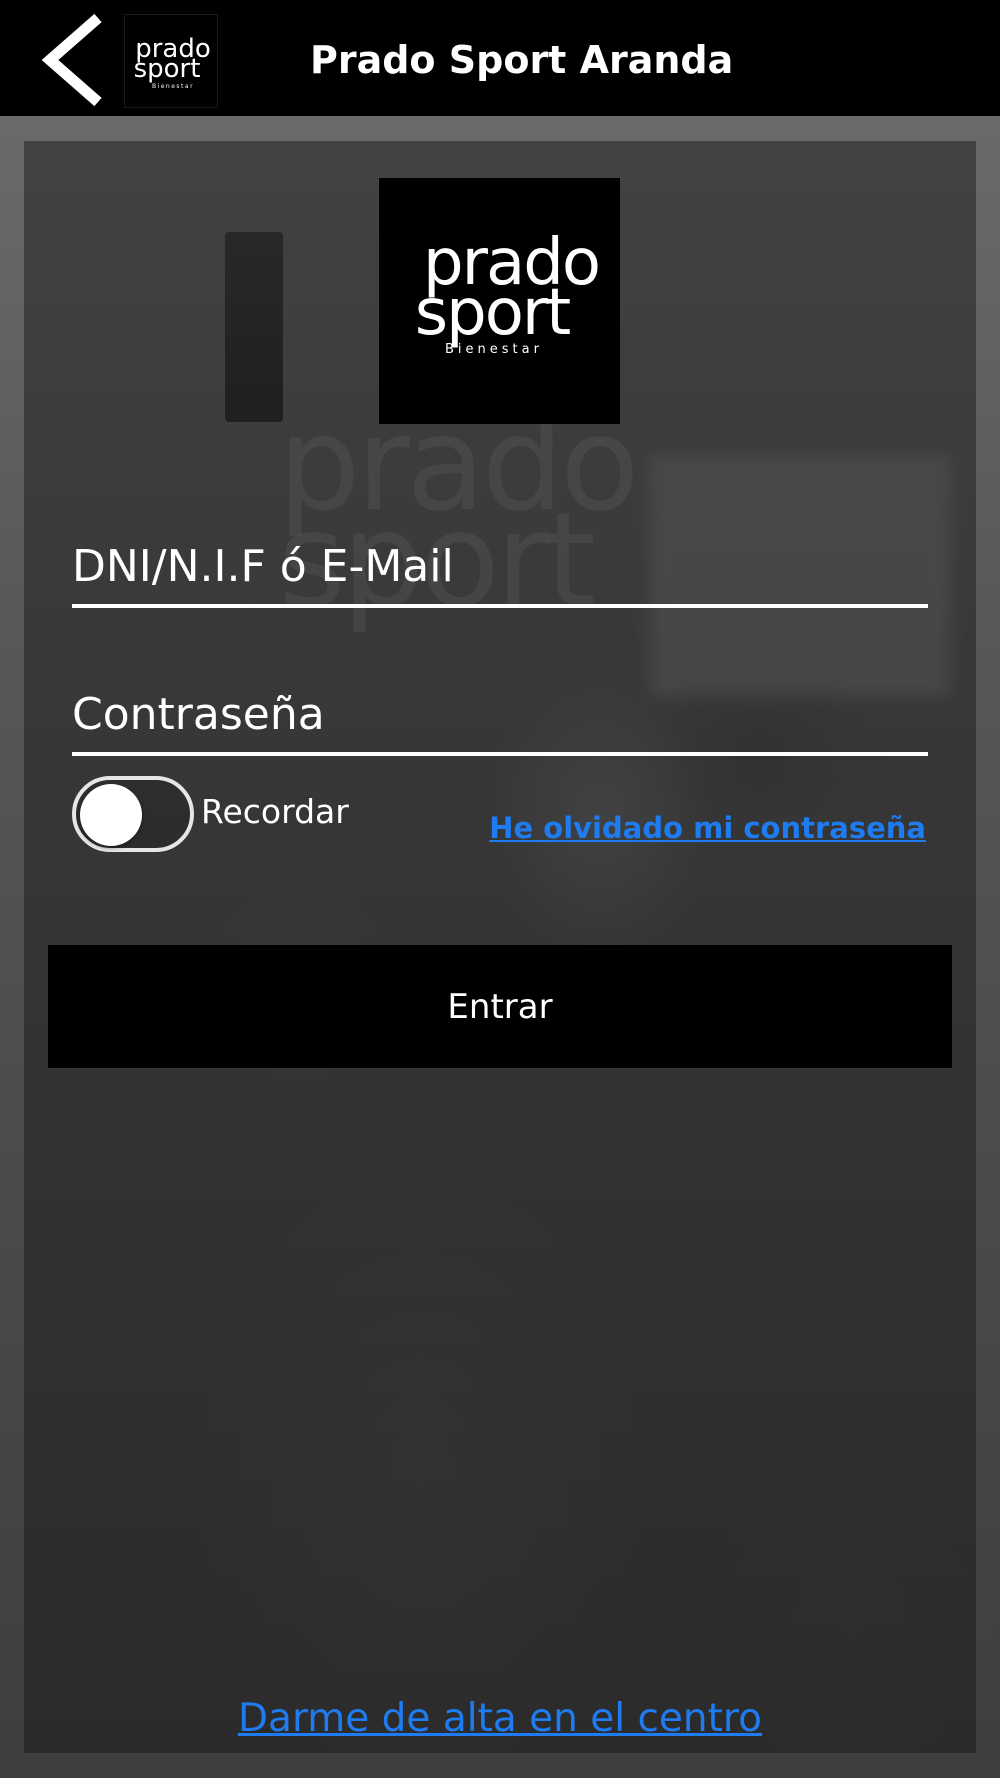  I want to click on chevron-left-icon, so click(74, 60).